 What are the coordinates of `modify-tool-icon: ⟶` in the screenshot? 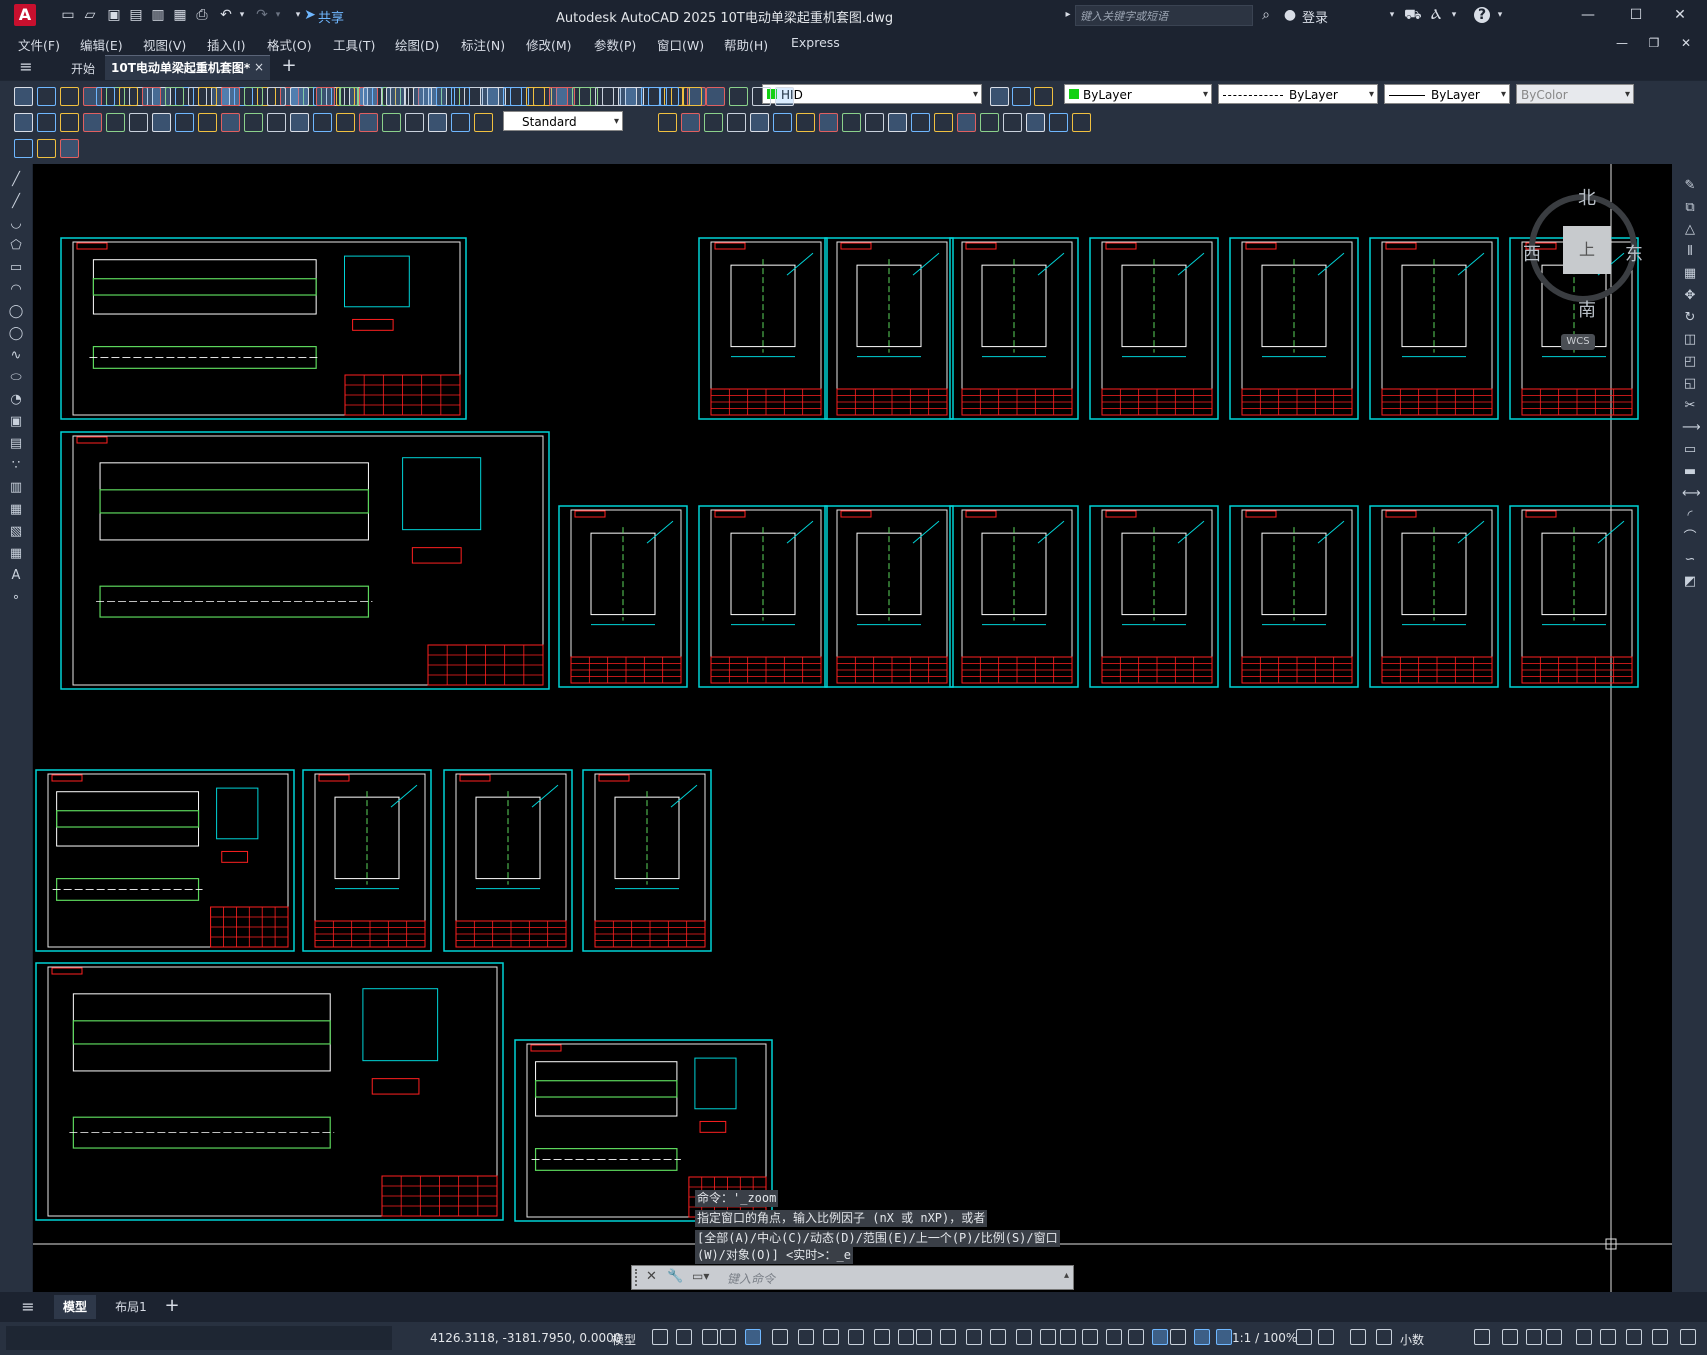 It's located at (1691, 428).